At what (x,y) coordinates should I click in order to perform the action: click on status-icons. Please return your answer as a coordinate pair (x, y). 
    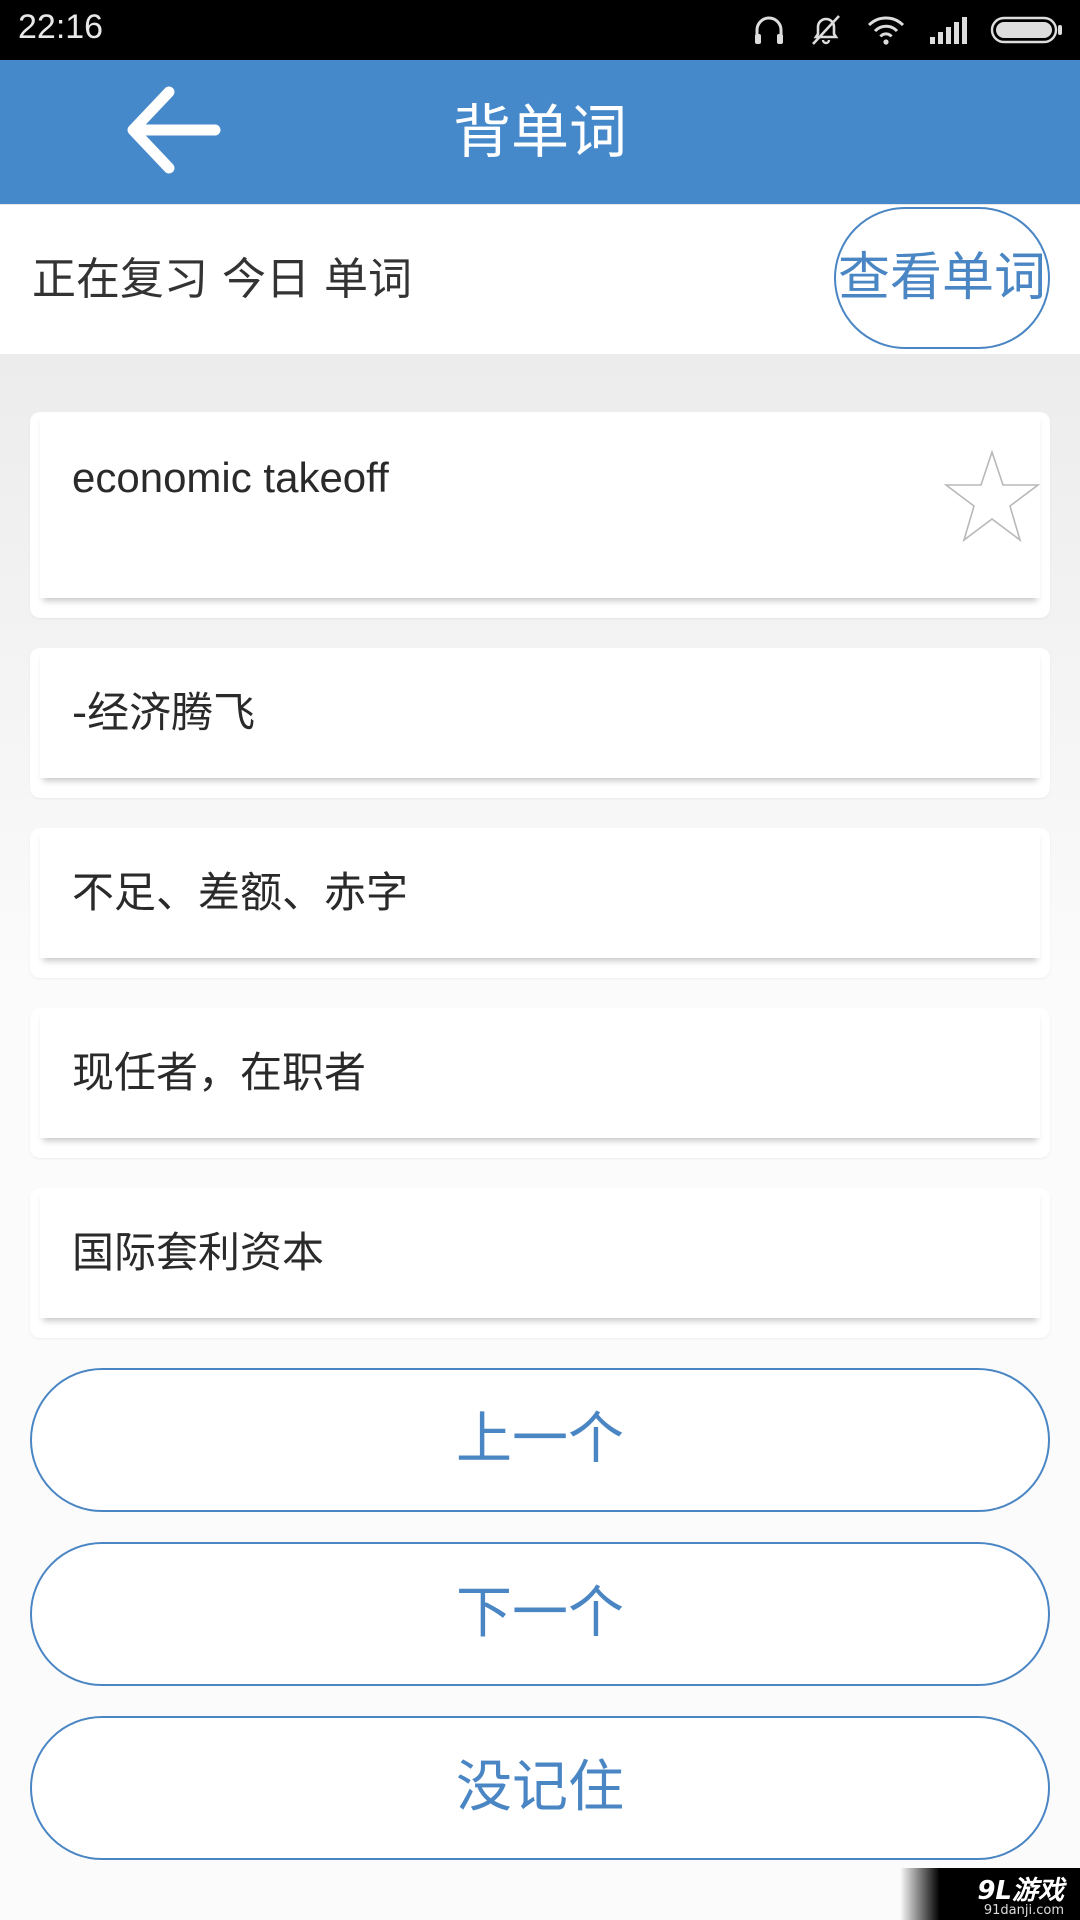
    Looking at the image, I should click on (908, 30).